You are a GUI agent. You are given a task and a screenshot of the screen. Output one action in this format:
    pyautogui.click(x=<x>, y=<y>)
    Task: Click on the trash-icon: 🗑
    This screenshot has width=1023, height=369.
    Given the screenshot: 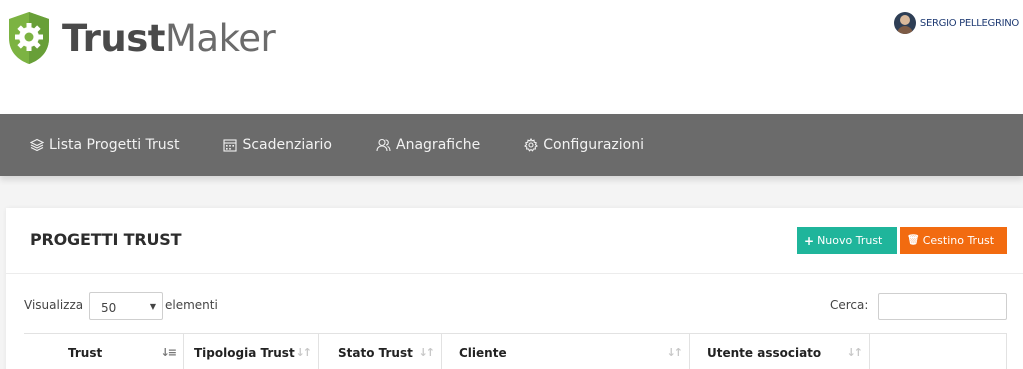 What is the action you would take?
    pyautogui.click(x=913, y=240)
    